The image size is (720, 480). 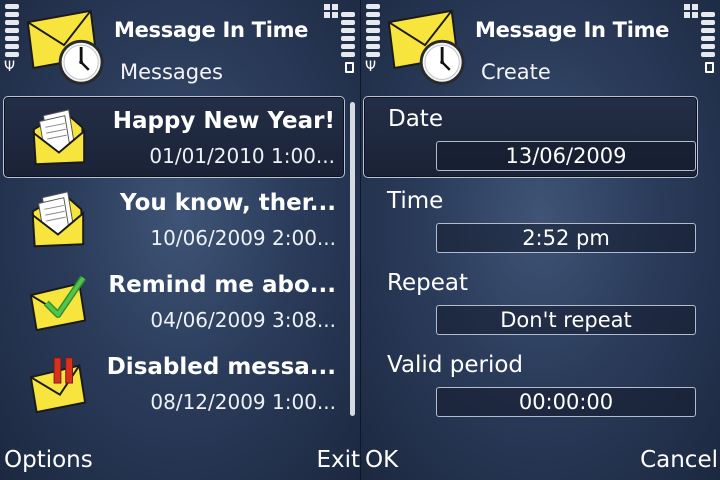 I want to click on view-title: Create, so click(x=516, y=72).